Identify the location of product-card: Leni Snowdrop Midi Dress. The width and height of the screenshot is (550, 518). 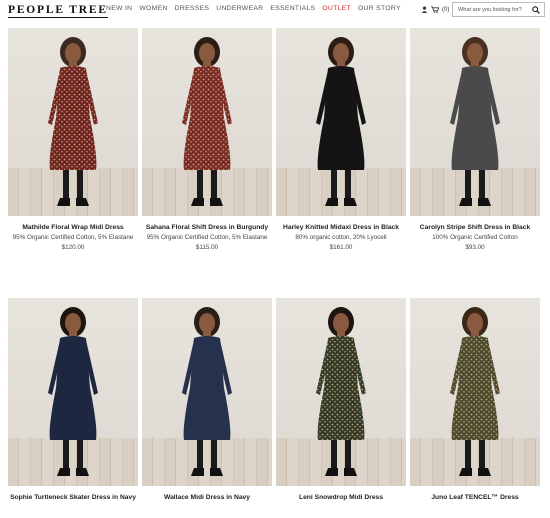
(341, 399).